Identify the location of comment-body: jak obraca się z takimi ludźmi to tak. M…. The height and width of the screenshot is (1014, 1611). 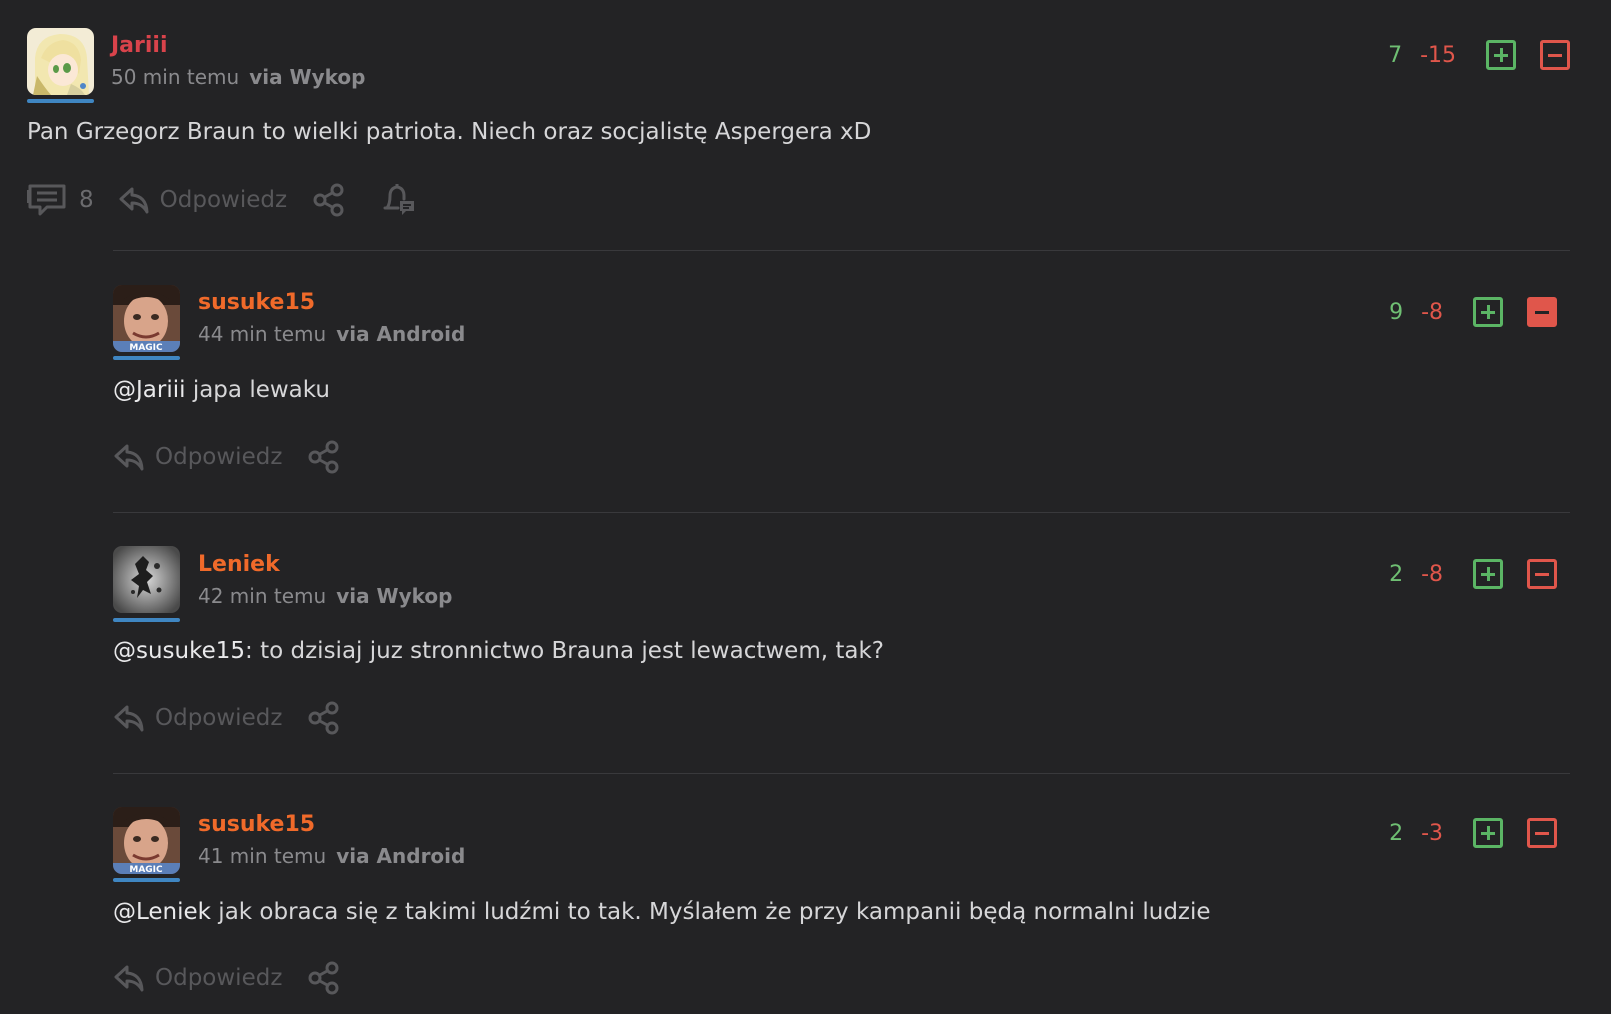
(711, 912).